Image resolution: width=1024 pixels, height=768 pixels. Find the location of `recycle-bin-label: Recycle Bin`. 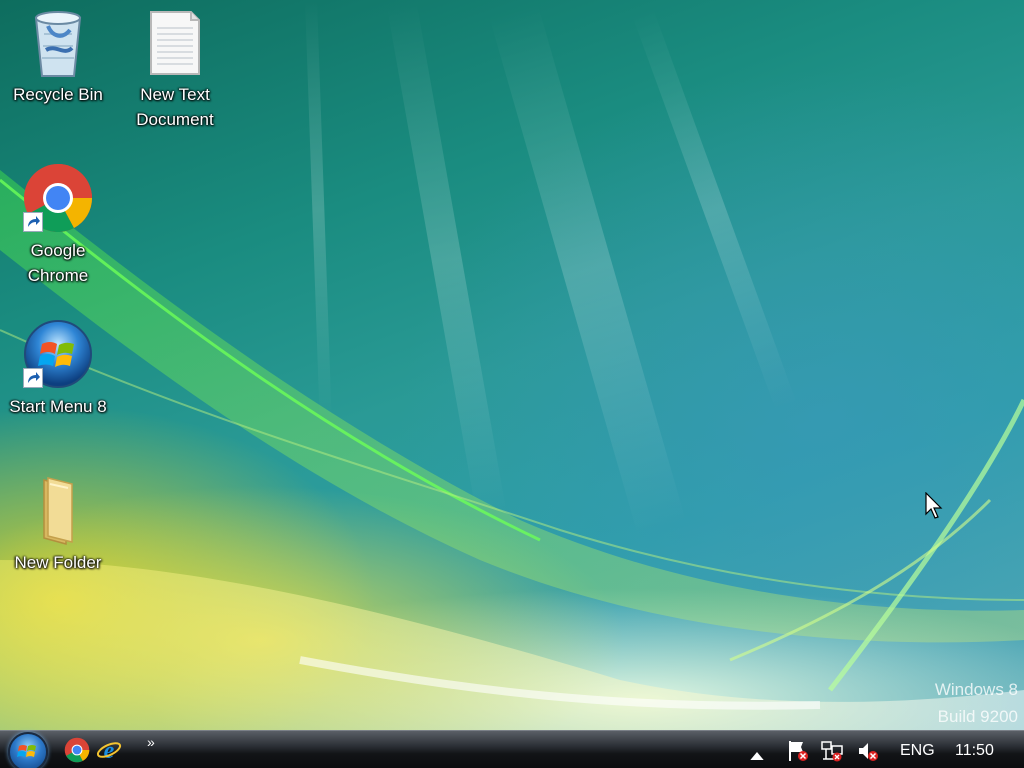

recycle-bin-label: Recycle Bin is located at coordinates (58, 94).